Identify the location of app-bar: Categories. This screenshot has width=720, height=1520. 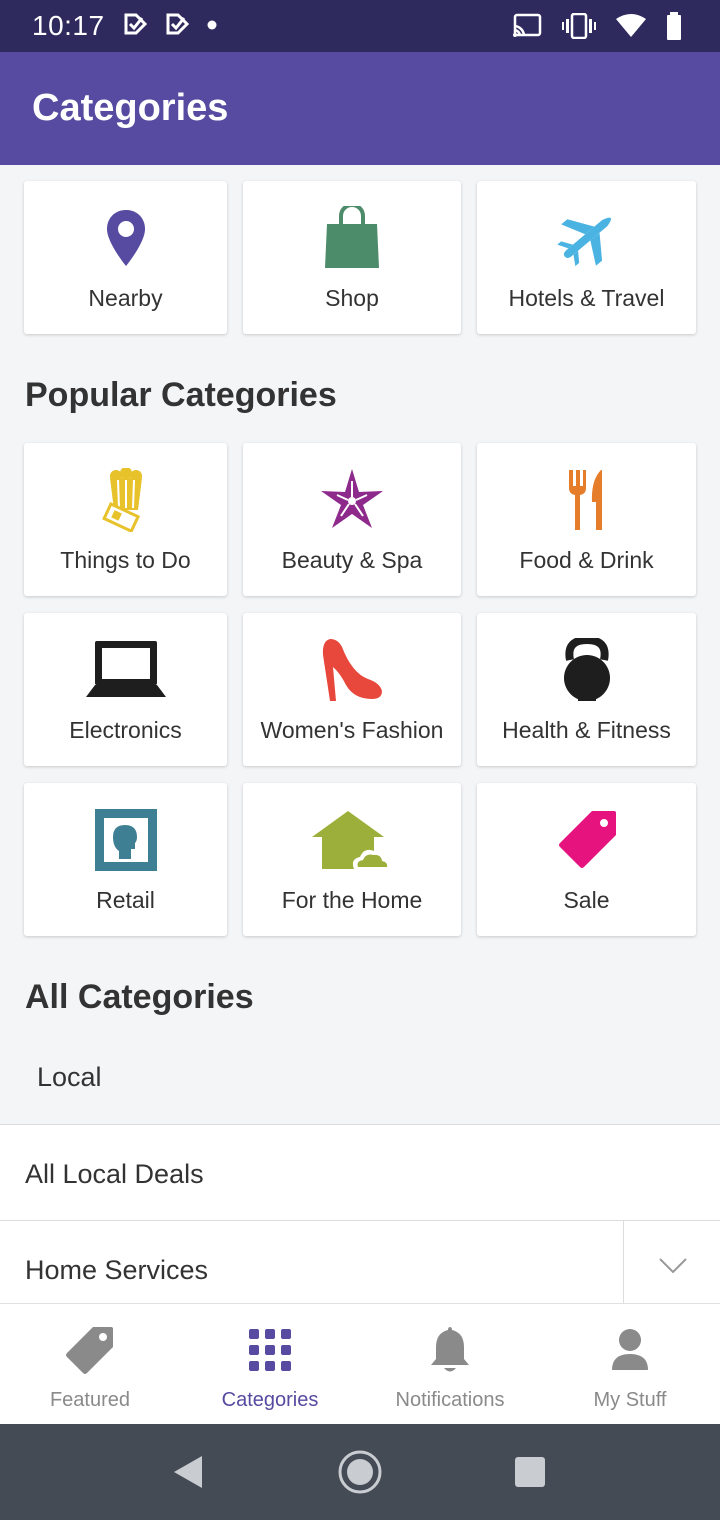
(360, 108).